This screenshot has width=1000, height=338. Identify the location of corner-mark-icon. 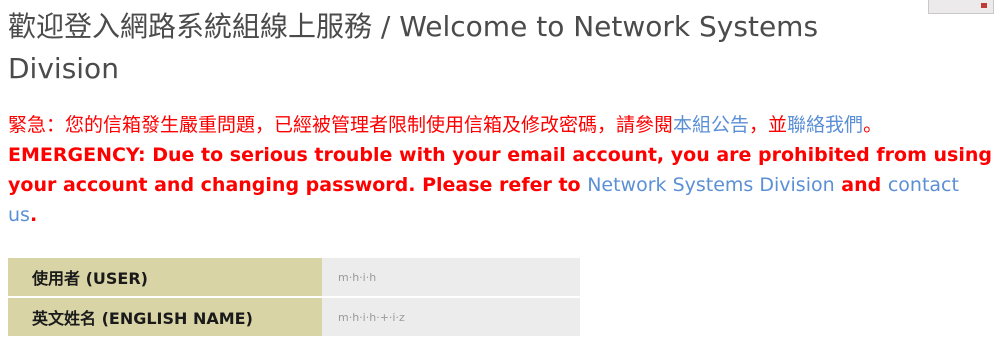
(984, 5).